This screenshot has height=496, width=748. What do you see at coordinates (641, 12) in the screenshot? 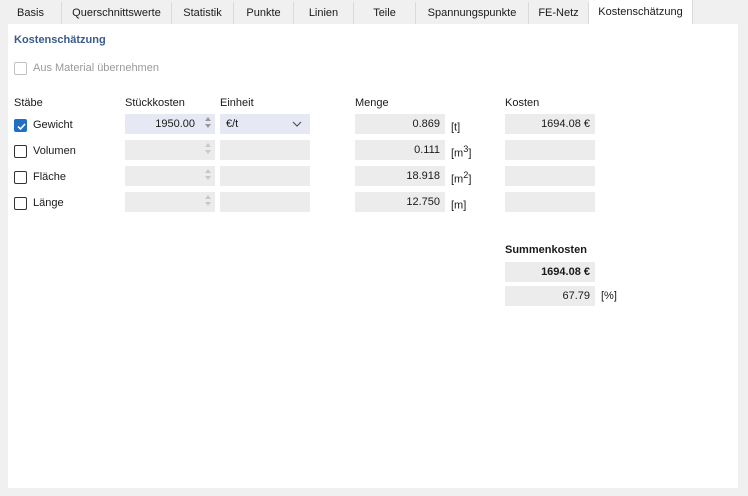
I see `tab-kostenschaetzung: Kostenschätzung` at bounding box center [641, 12].